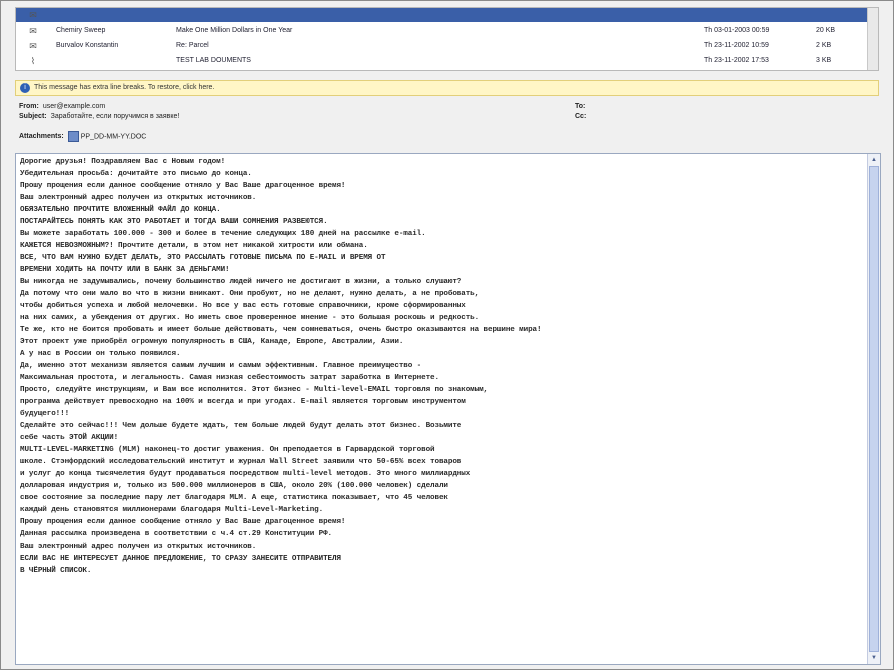 The height and width of the screenshot is (670, 894). I want to click on message-row: ✉, so click(447, 15).